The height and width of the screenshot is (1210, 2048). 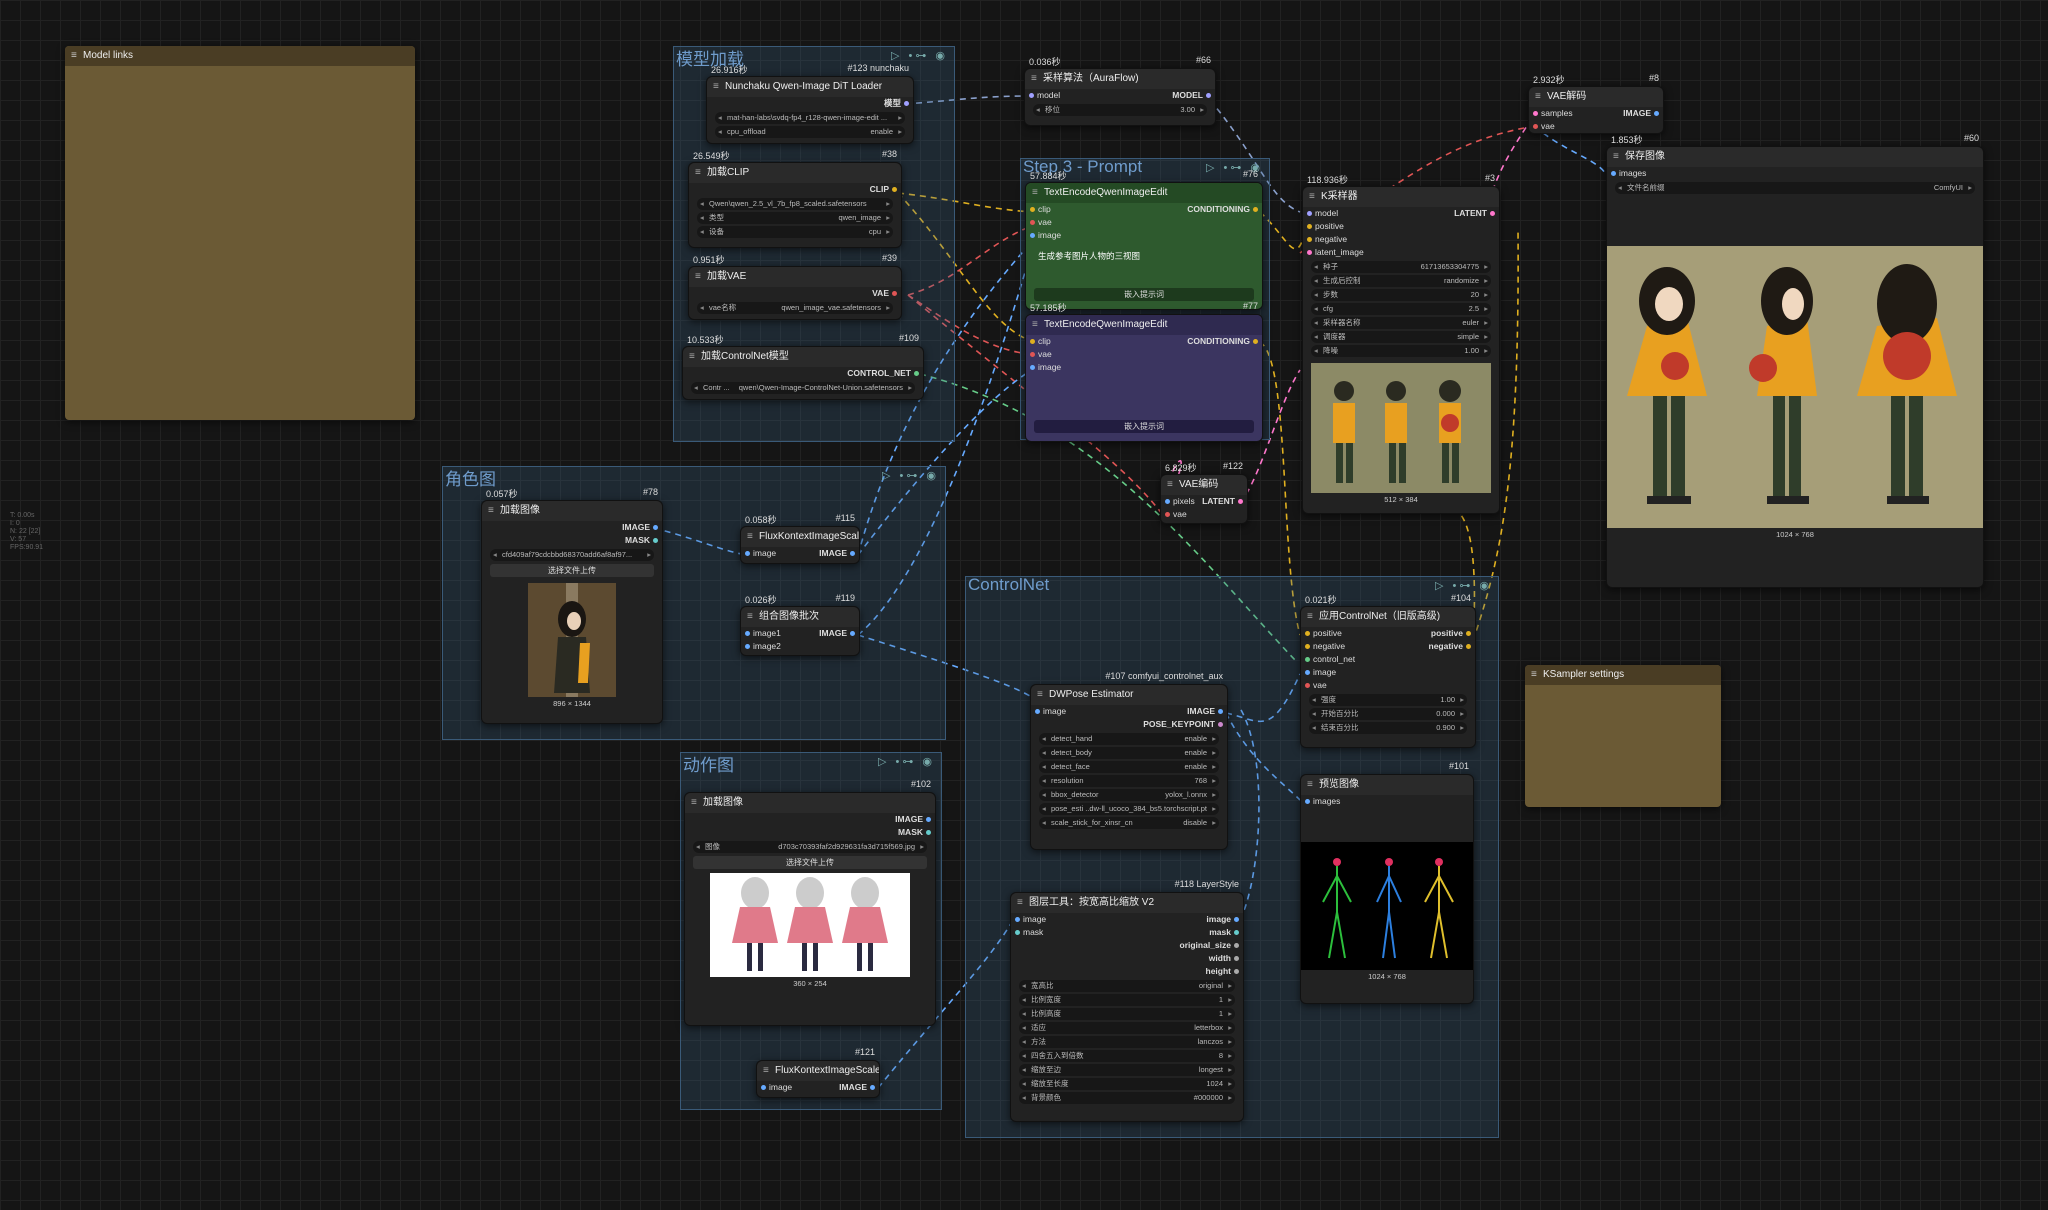 I want to click on proportional-width-input: 比例宽度1, so click(x=1127, y=1000).